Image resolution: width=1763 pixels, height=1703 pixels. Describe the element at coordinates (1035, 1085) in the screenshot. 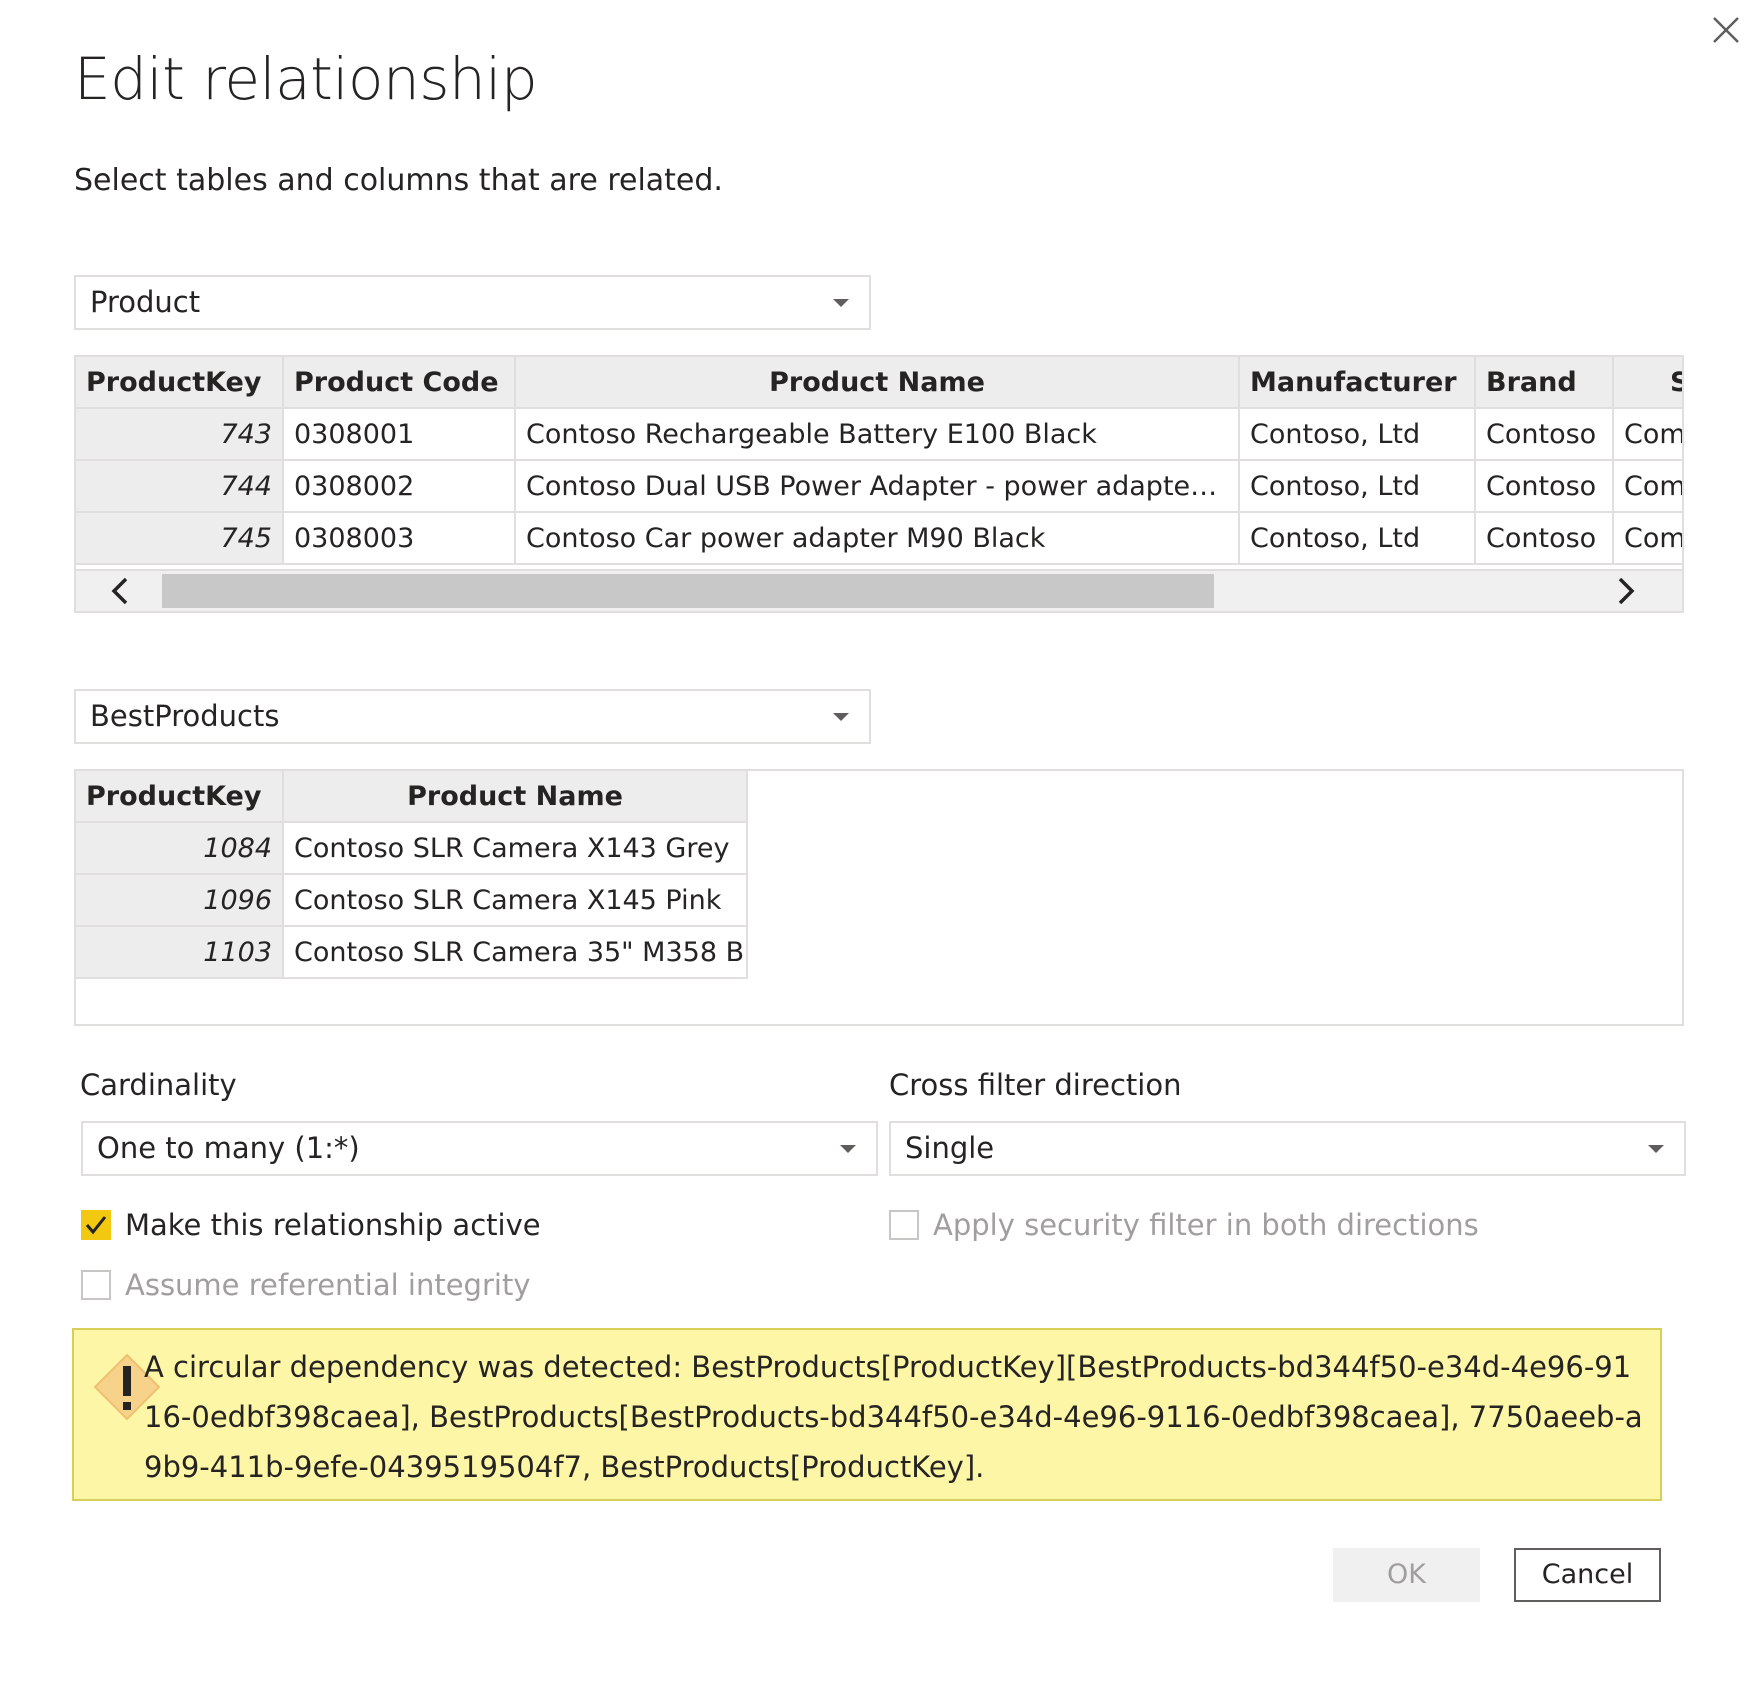

I see `cross-filter-label: Cross filter direction` at that location.